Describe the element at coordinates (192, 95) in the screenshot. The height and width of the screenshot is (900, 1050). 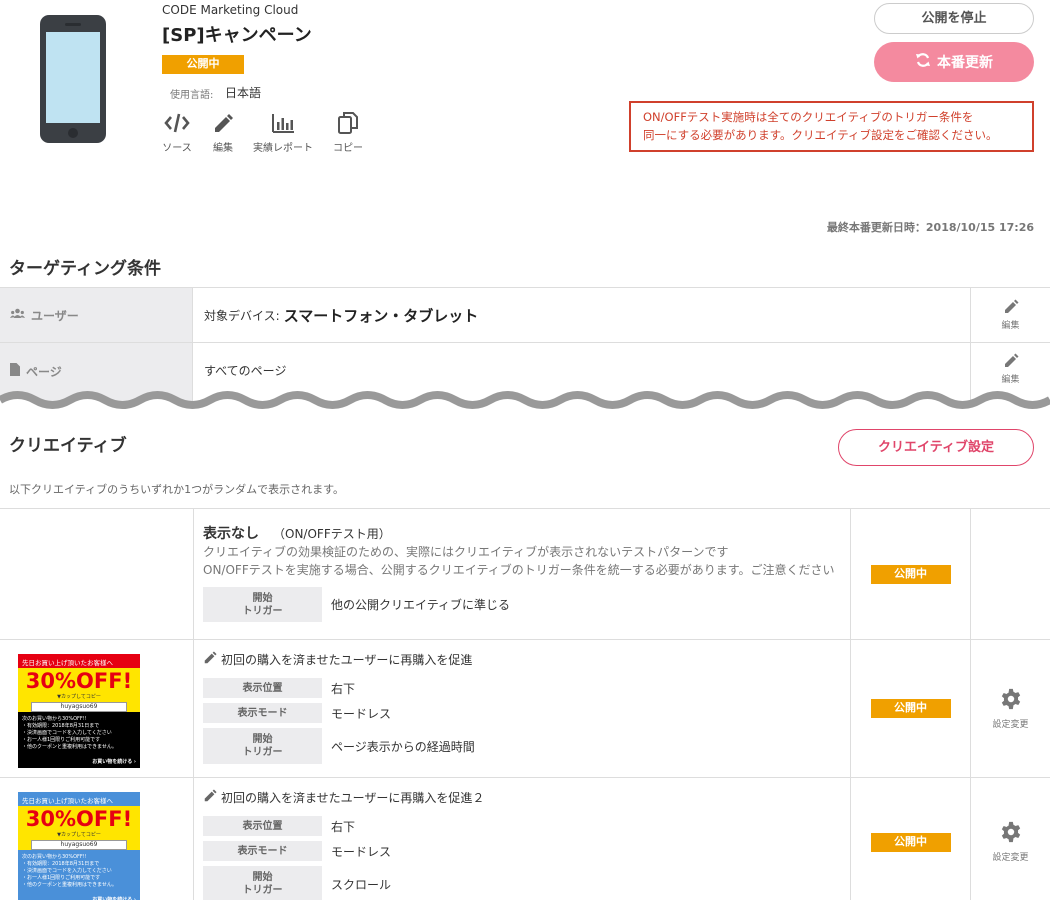
I see `language-label: 使用言語:` at that location.